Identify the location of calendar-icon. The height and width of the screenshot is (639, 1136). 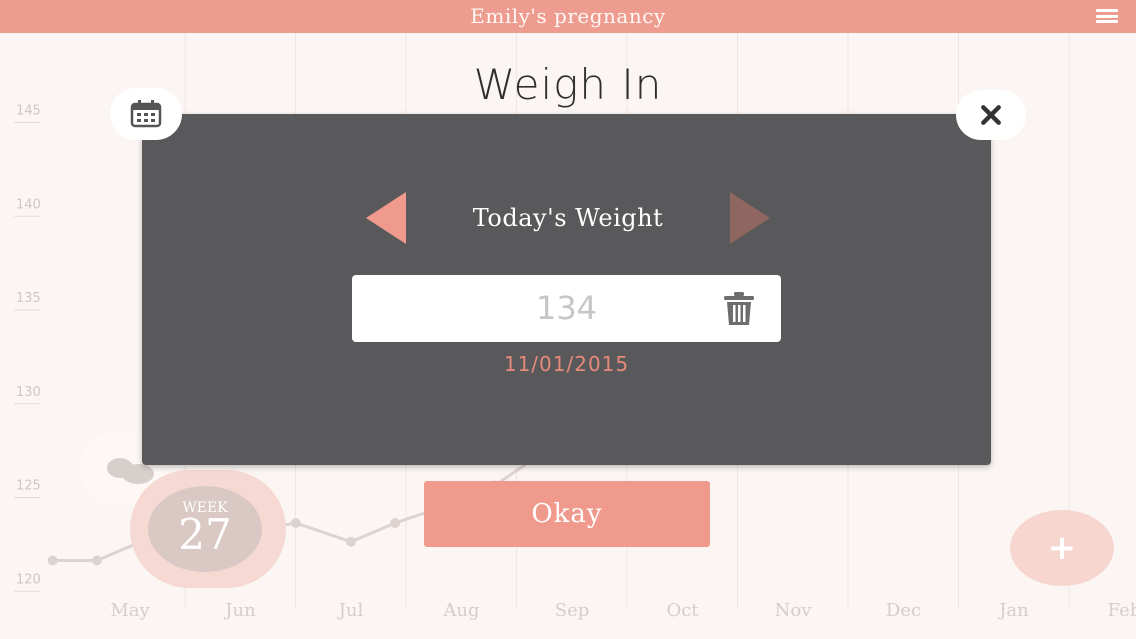
(146, 114).